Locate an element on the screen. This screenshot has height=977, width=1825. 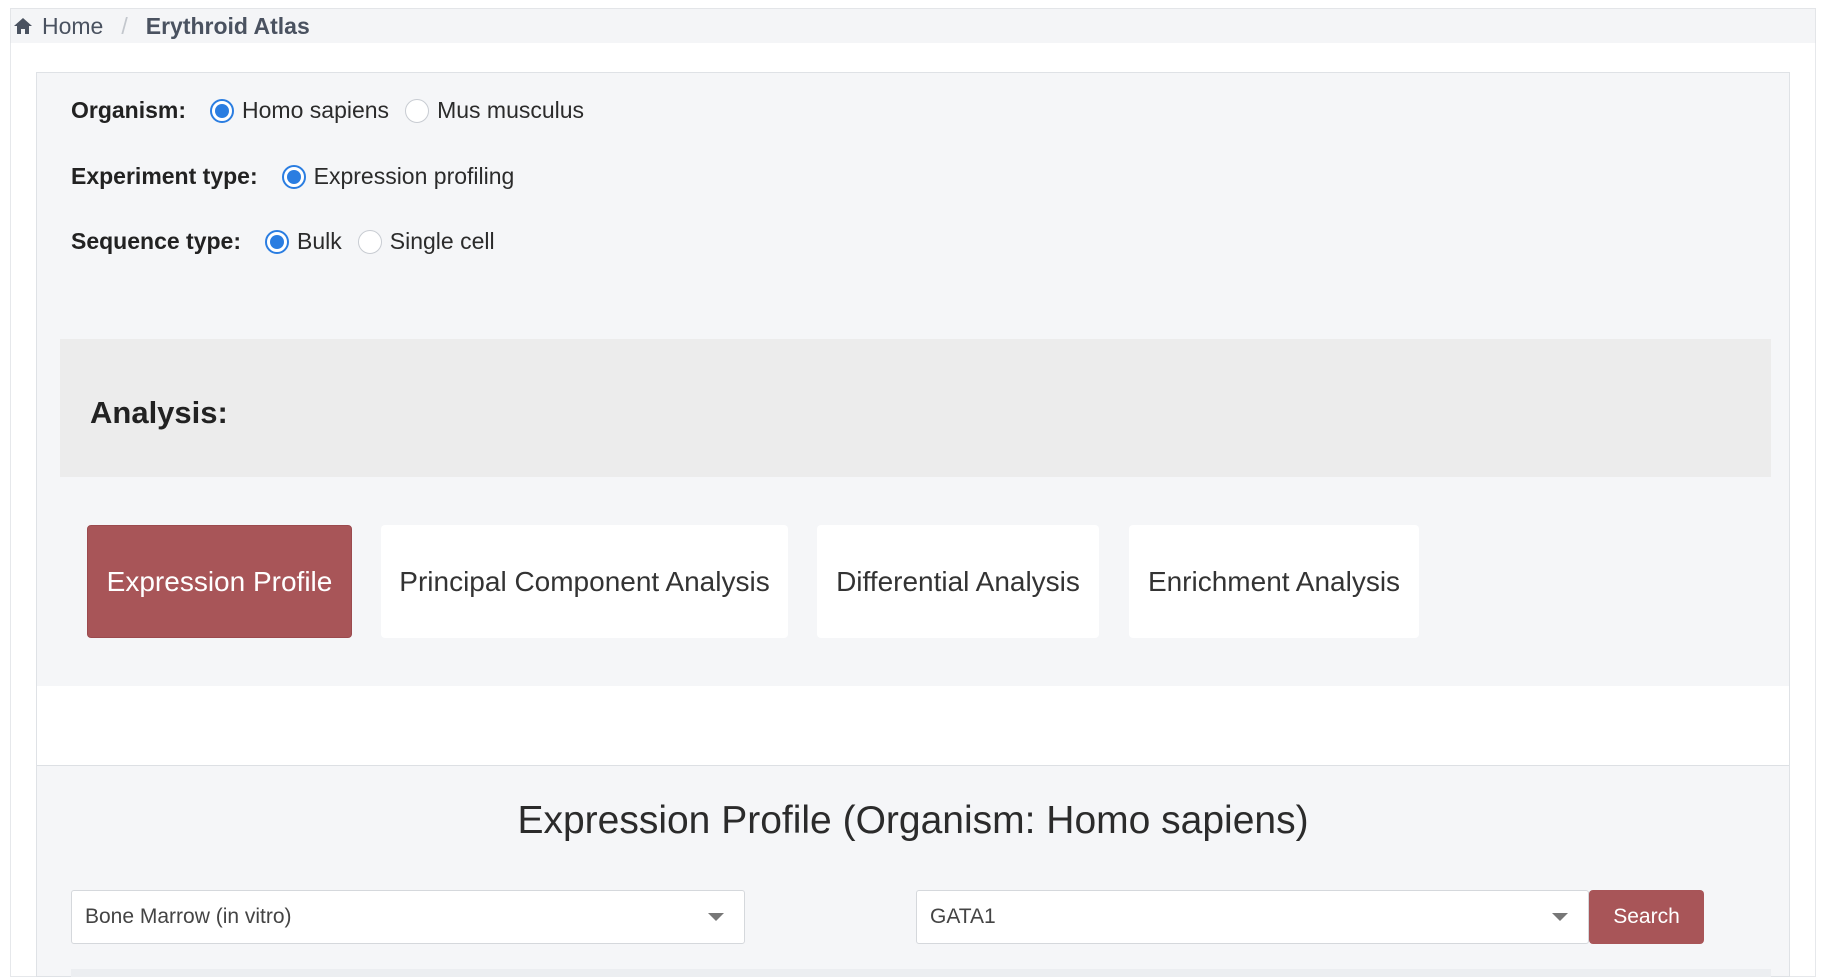
organism-label: Organism: is located at coordinates (129, 110).